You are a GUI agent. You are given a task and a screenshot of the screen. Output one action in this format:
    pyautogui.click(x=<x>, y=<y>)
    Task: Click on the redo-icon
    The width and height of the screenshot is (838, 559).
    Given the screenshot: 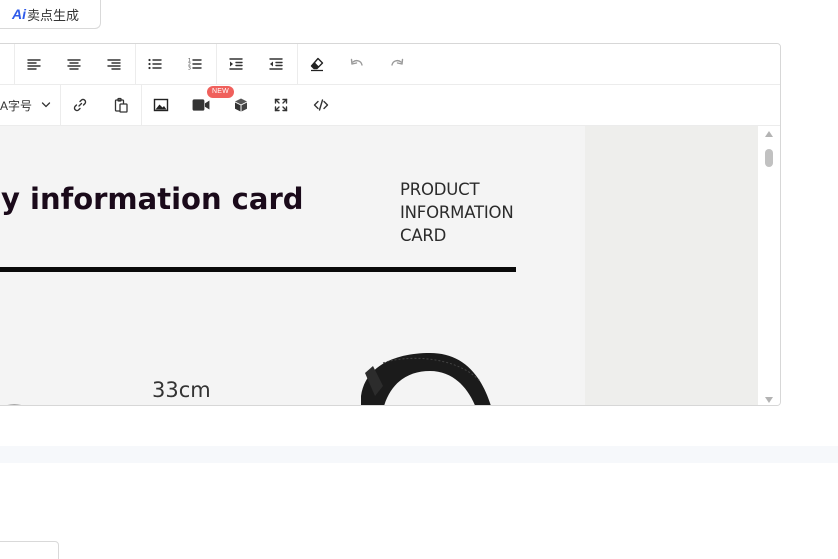 What is the action you would take?
    pyautogui.click(x=397, y=62)
    